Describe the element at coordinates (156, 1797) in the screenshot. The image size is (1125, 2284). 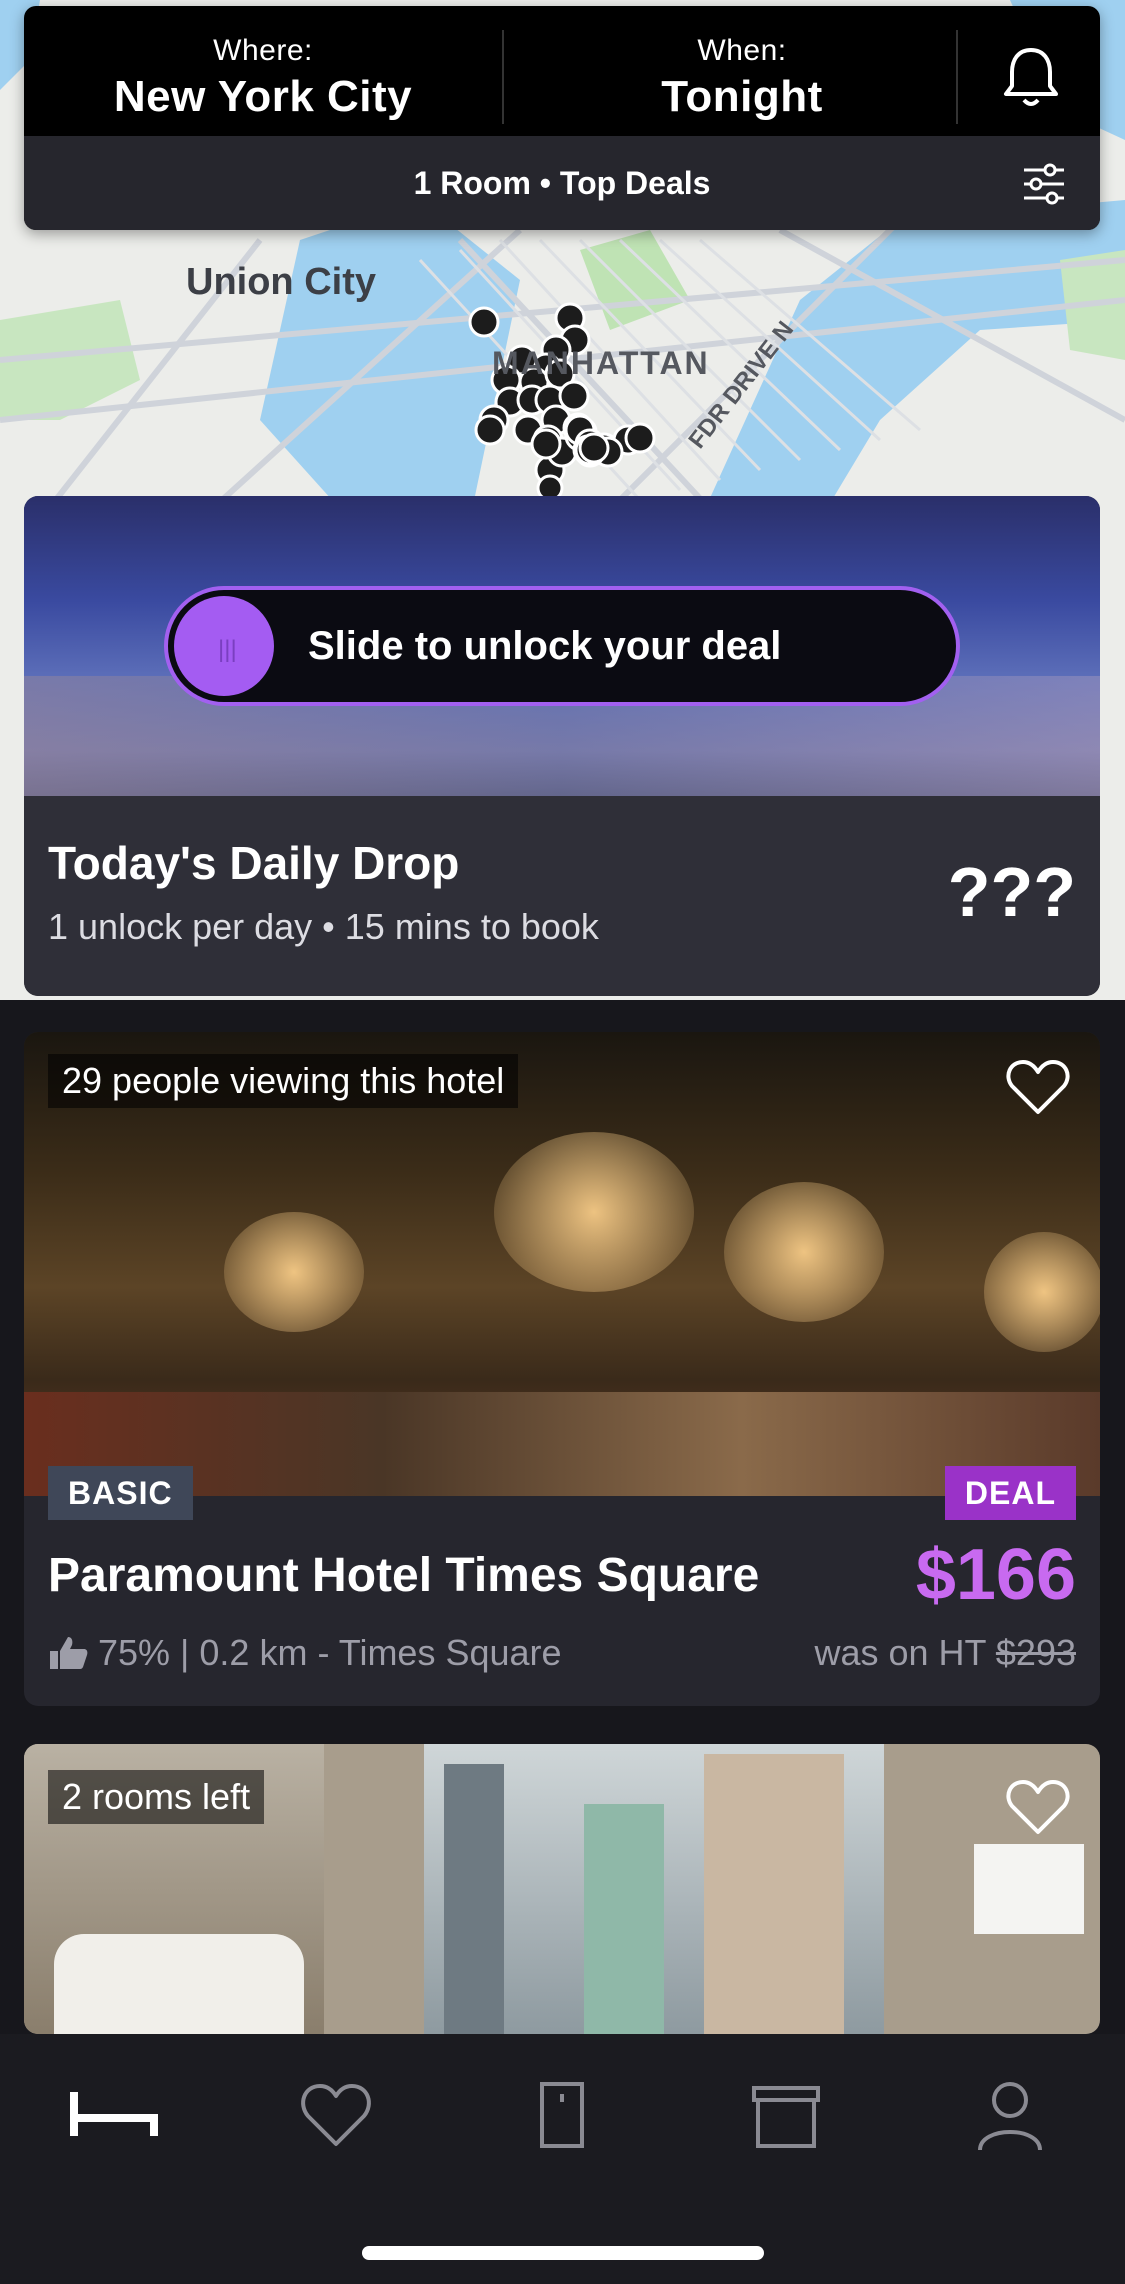
I see `rooms-left: 2 rooms left` at that location.